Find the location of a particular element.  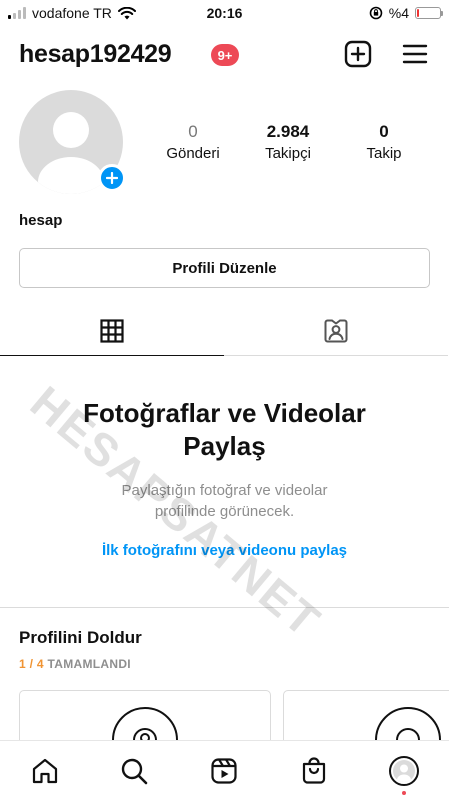

default-avatar-icon is located at coordinates (404, 773).